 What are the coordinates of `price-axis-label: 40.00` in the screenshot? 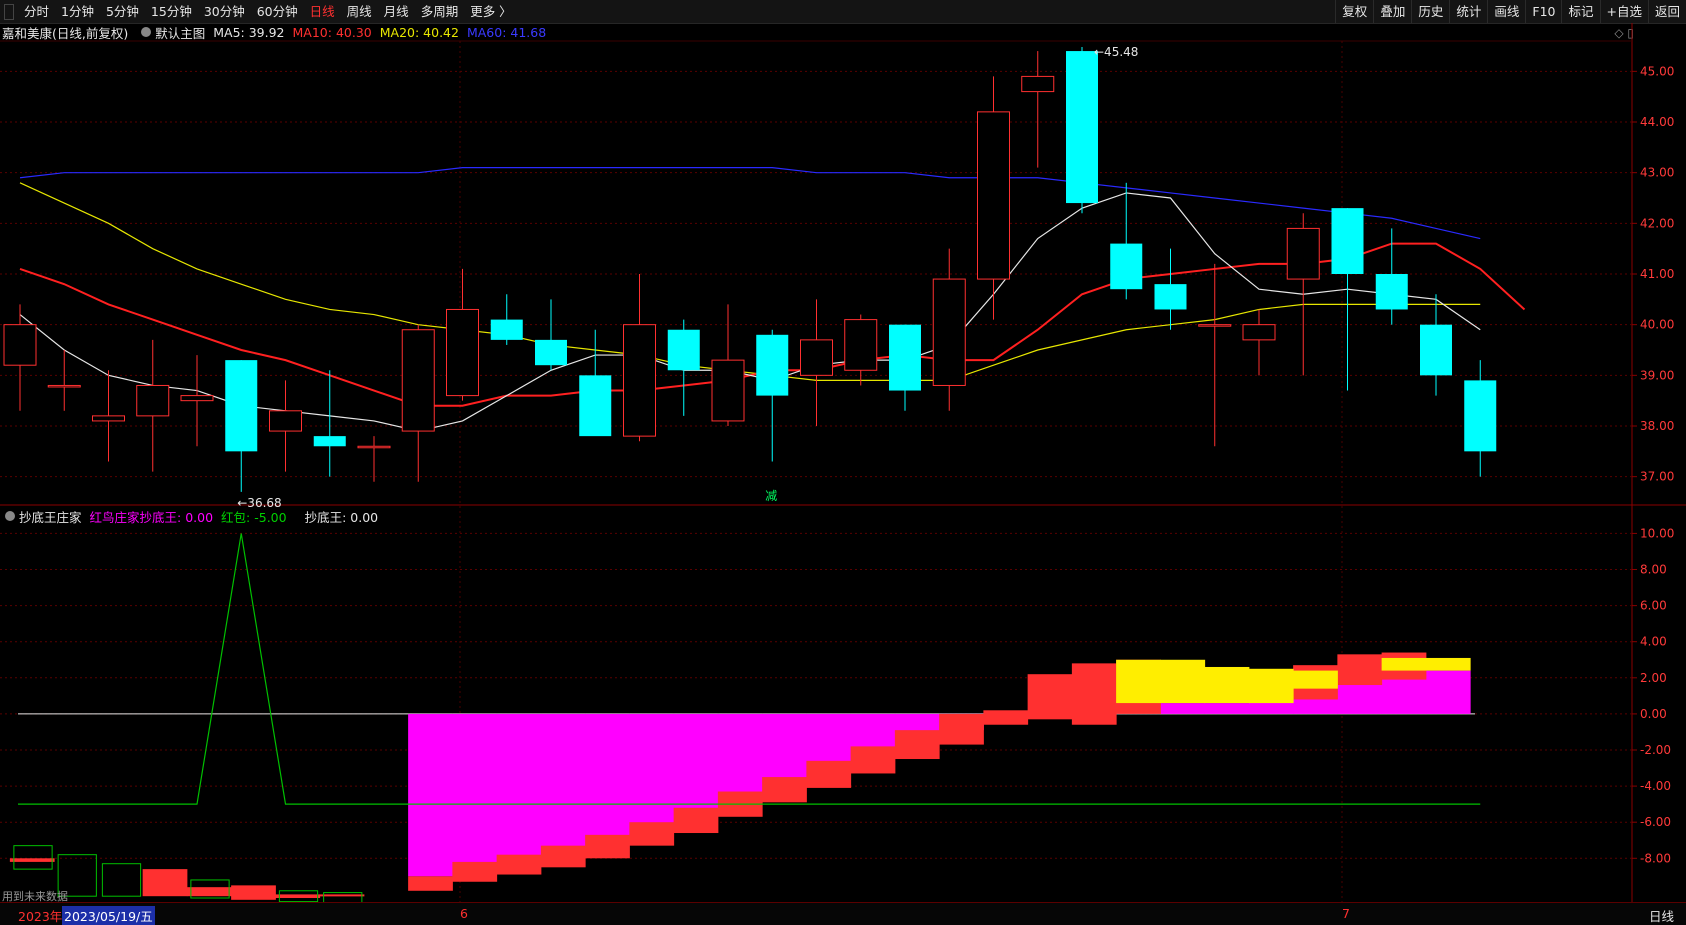 It's located at (1657, 325).